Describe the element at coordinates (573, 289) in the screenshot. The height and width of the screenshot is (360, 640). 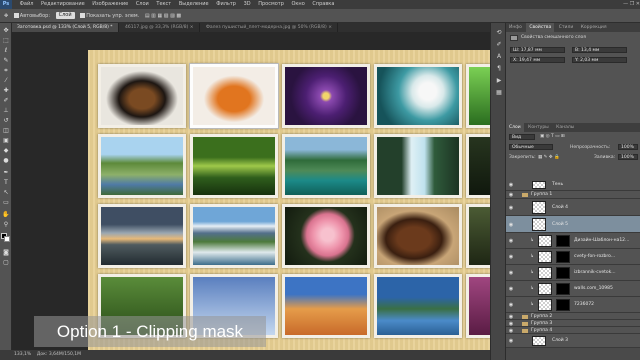
I see `layer-row: ◉ ↳ walls.com_10985` at that location.